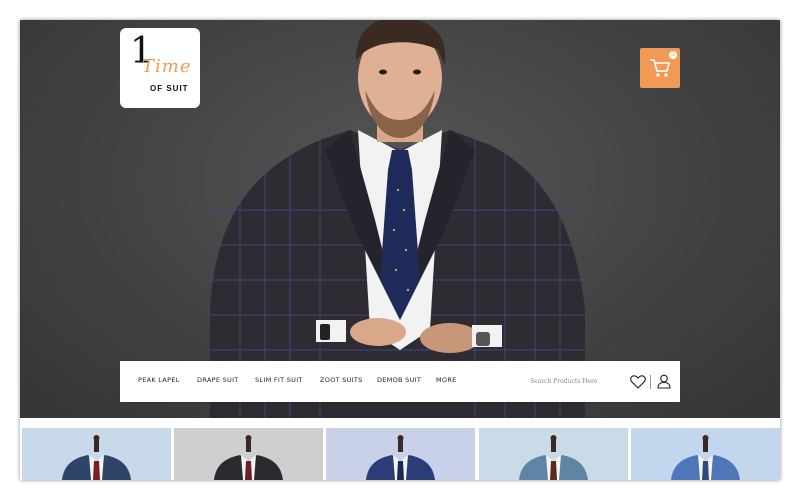  What do you see at coordinates (673, 55) in the screenshot?
I see `cart-count-badge: 0` at bounding box center [673, 55].